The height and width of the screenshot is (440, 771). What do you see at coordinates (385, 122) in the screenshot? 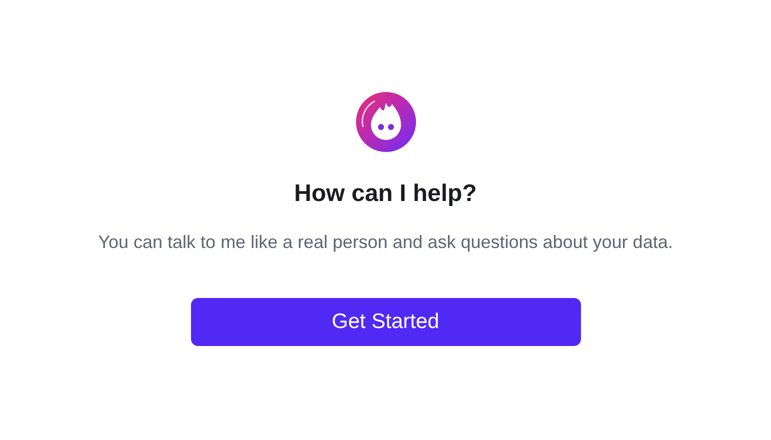
I see `flame-logo-icon` at bounding box center [385, 122].